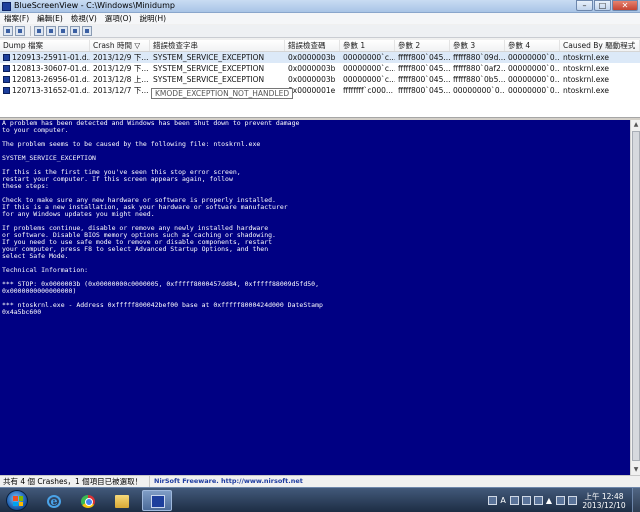 Image resolution: width=640 pixels, height=512 pixels. I want to click on menu-view: 檢視(V), so click(84, 18).